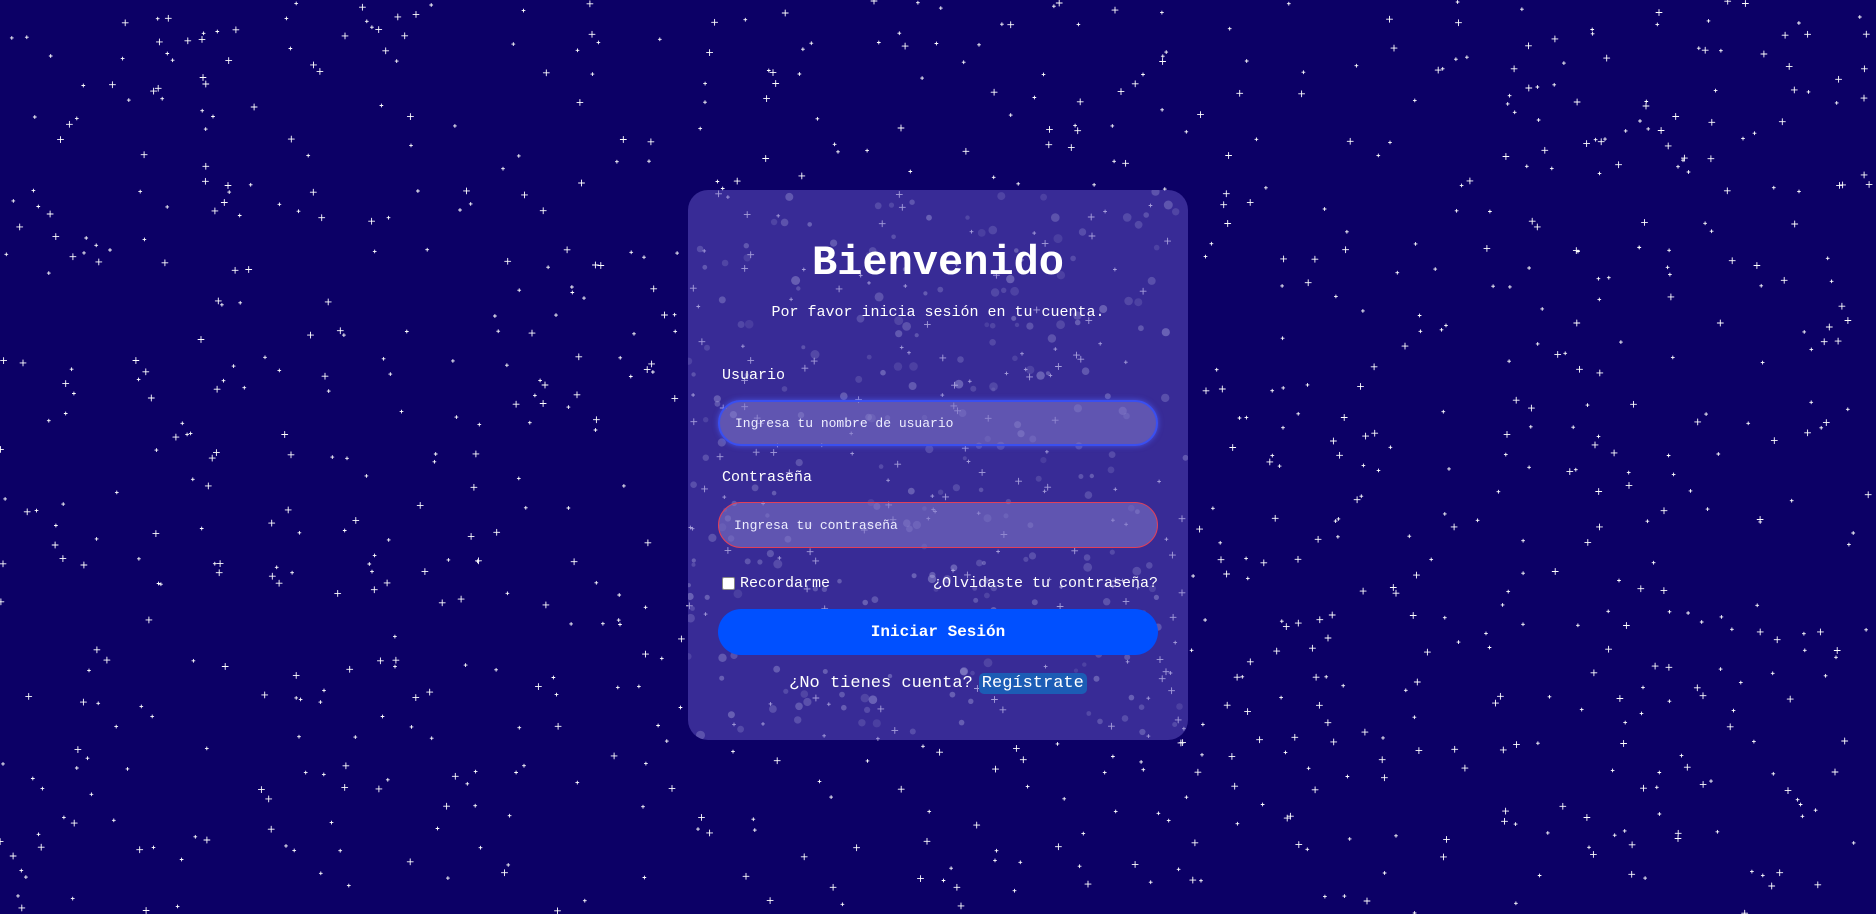 This screenshot has width=1876, height=914. Describe the element at coordinates (1045, 583) in the screenshot. I see `forgot-password-link: ¿Olvidaste tu contraseña?` at that location.